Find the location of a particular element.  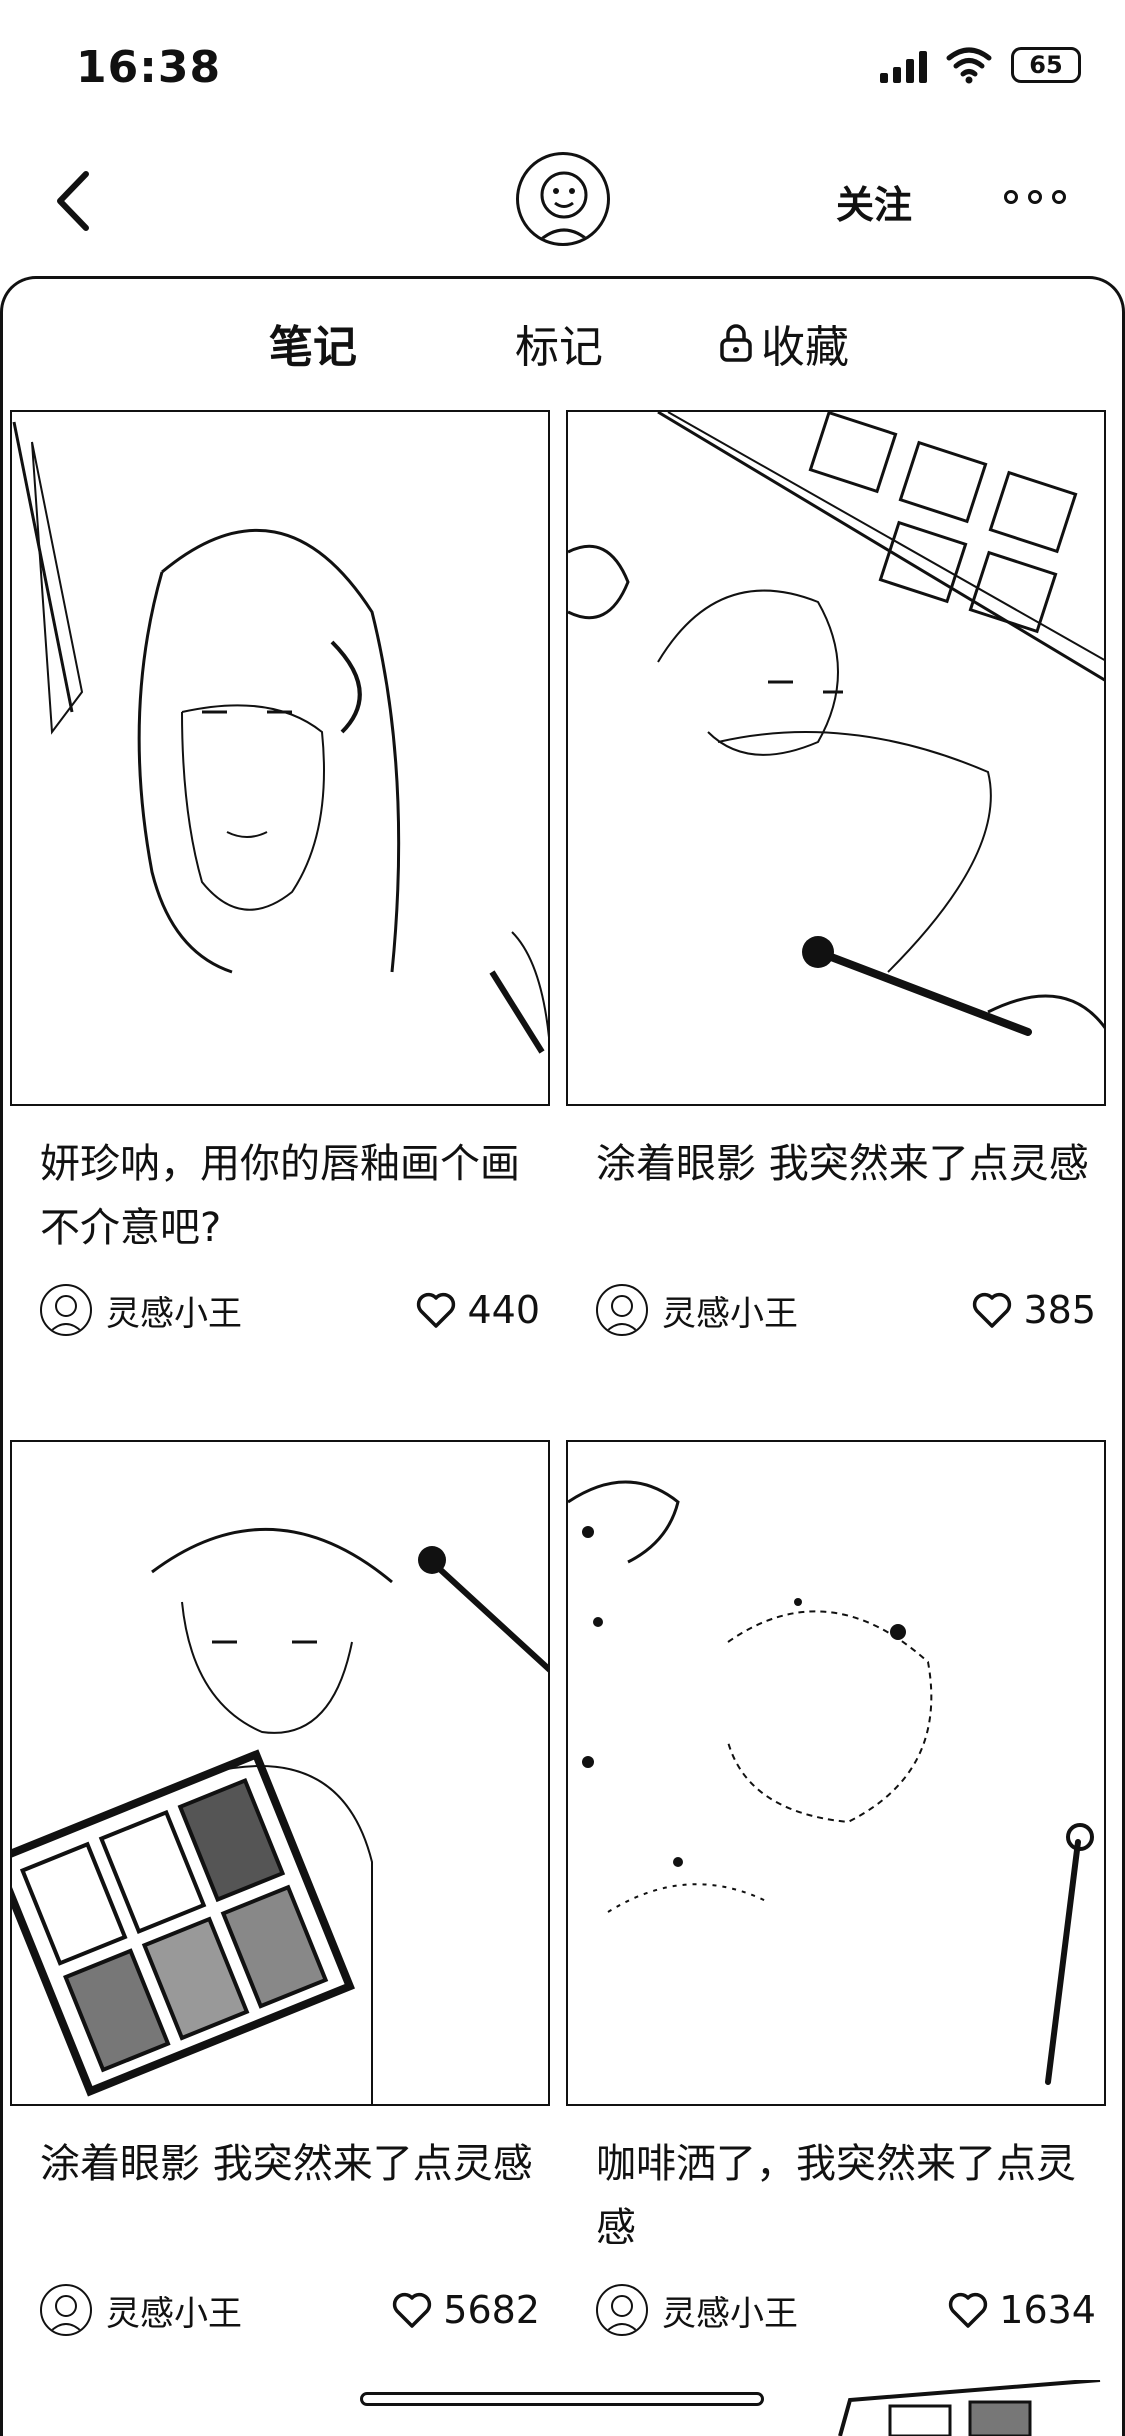

note-title: 咖啡洒了，我突然来了点灵感 is located at coordinates (836, 2196).